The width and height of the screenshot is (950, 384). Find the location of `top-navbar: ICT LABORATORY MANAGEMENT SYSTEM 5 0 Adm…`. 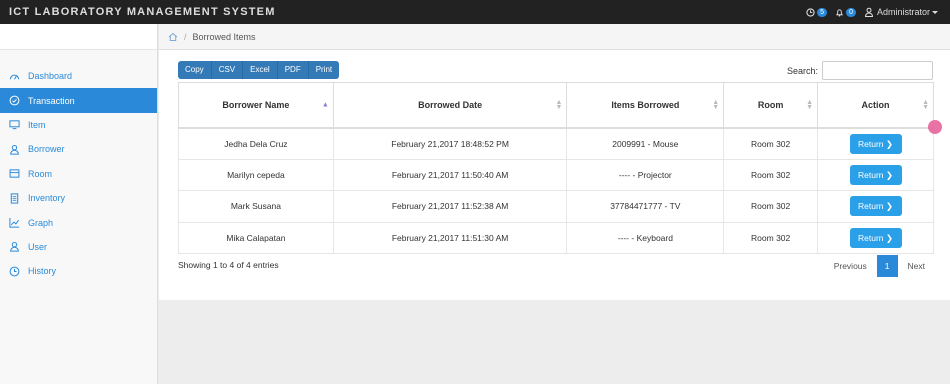

top-navbar: ICT LABORATORY MANAGEMENT SYSTEM 5 0 Adm… is located at coordinates (475, 12).